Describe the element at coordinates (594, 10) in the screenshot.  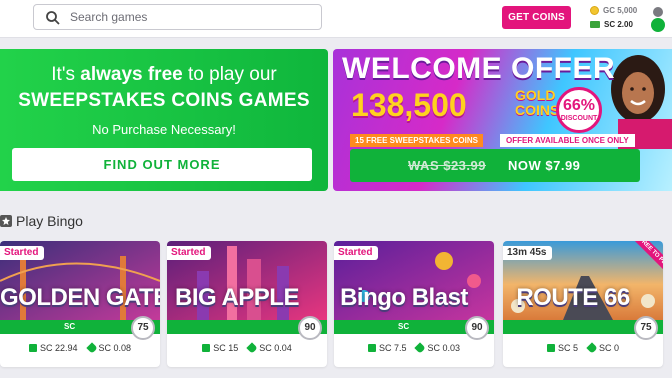
I see `gold-coin-icon` at that location.